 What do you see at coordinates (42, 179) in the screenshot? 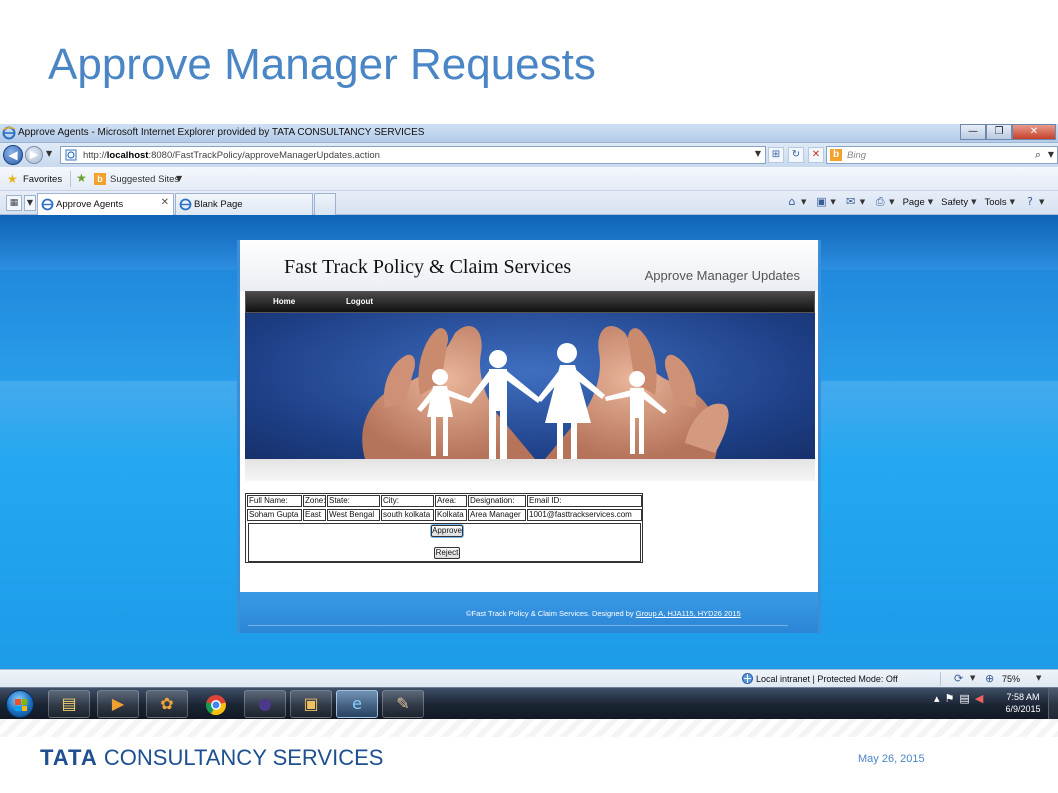
I see `favorites-button: Favorites` at bounding box center [42, 179].